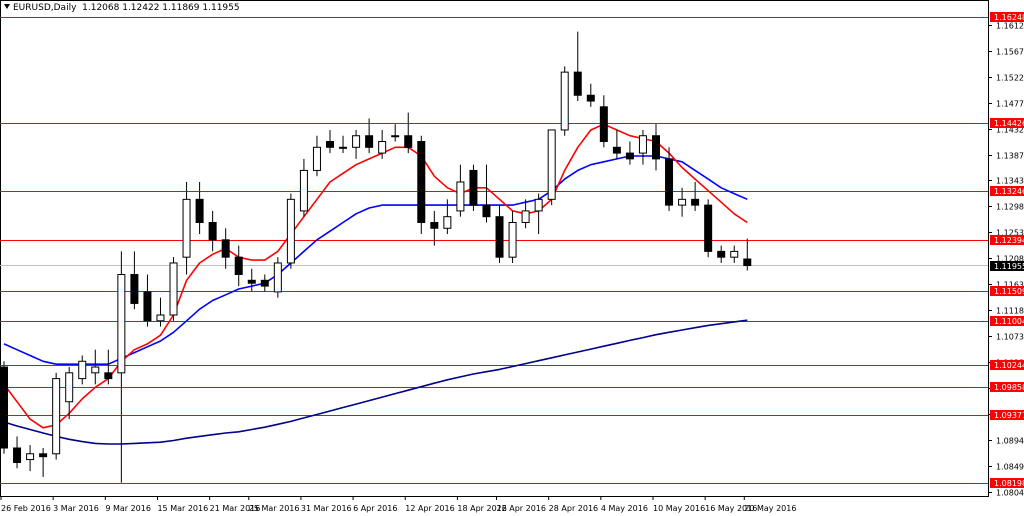 This screenshot has width=1024, height=516. What do you see at coordinates (1009, 123) in the screenshot?
I see `level-tag-label: 1.14426` at bounding box center [1009, 123].